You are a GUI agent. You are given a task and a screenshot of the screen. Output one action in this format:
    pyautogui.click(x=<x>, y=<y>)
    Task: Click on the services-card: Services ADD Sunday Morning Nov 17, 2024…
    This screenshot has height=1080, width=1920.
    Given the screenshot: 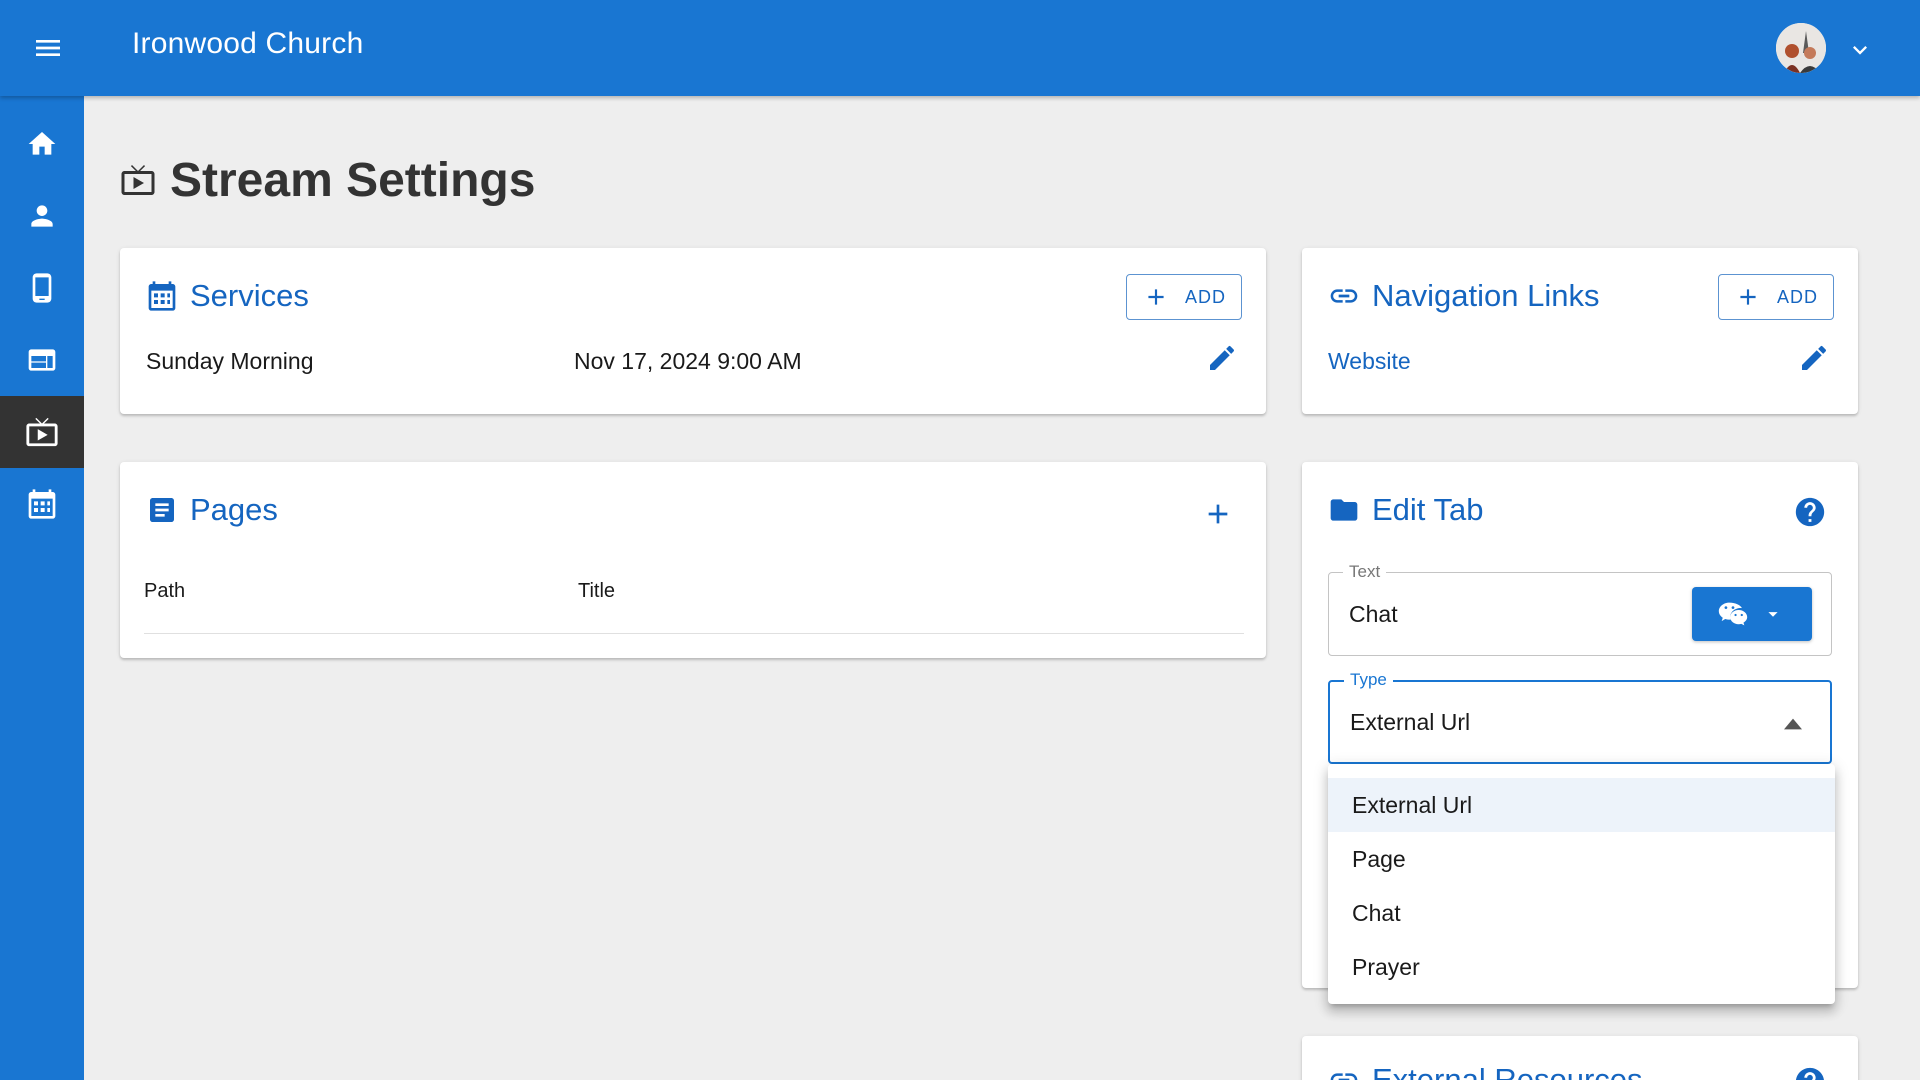 What is the action you would take?
    pyautogui.click(x=693, y=331)
    